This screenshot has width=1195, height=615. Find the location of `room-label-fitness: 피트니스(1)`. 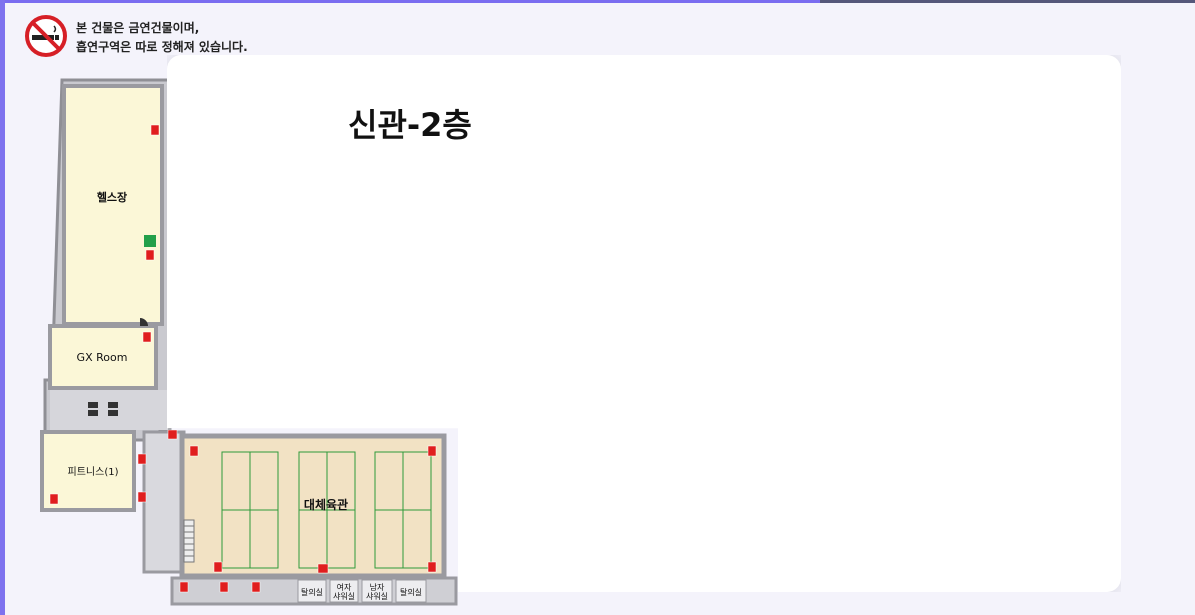

room-label-fitness: 피트니스(1) is located at coordinates (93, 472).